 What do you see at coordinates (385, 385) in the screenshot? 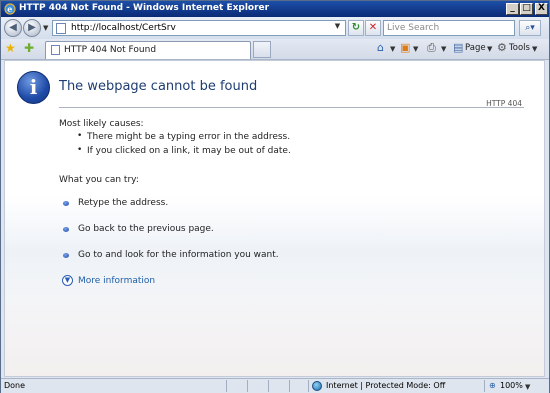
I see `security-zone-text: Internet | Protected Mode: Off` at bounding box center [385, 385].